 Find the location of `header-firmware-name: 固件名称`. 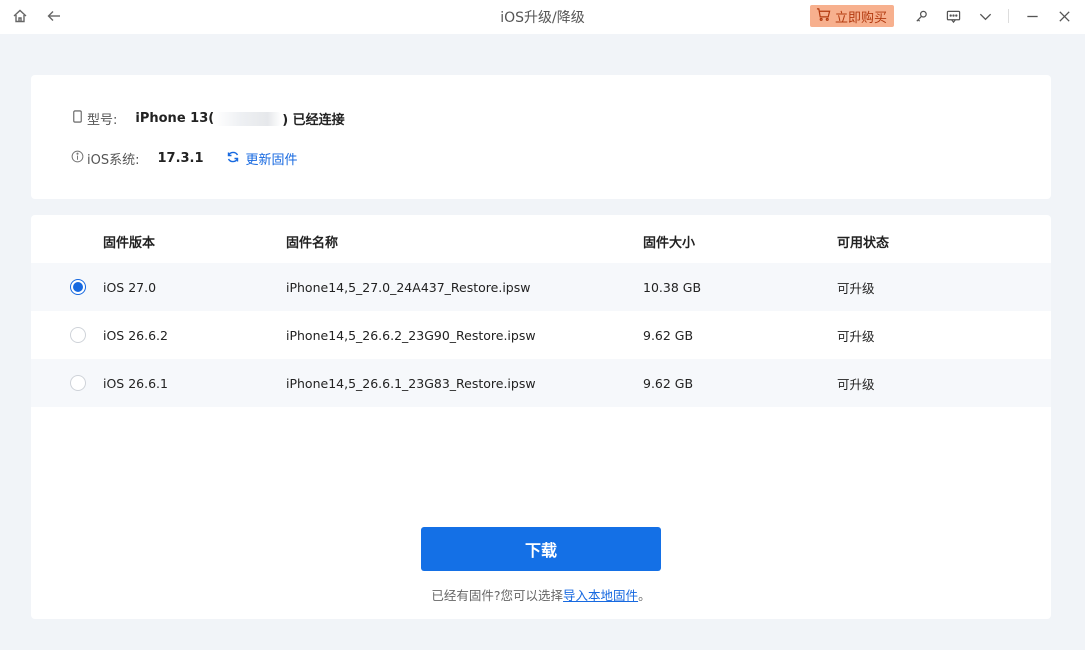

header-firmware-name: 固件名称 is located at coordinates (312, 243).